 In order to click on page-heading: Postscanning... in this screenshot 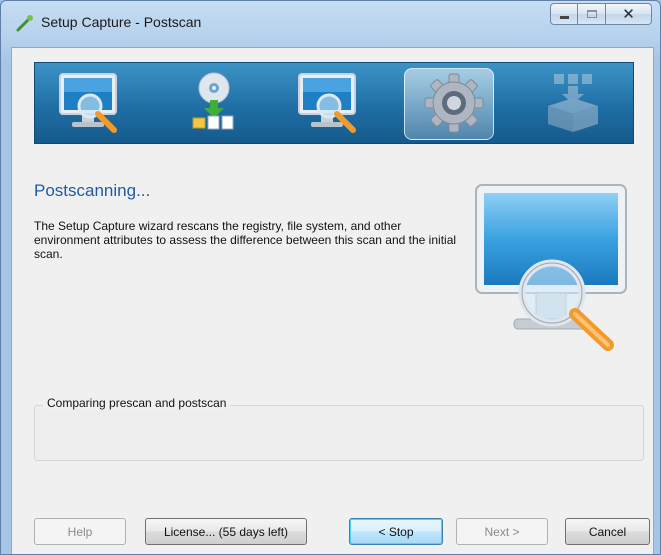, I will do `click(92, 190)`.